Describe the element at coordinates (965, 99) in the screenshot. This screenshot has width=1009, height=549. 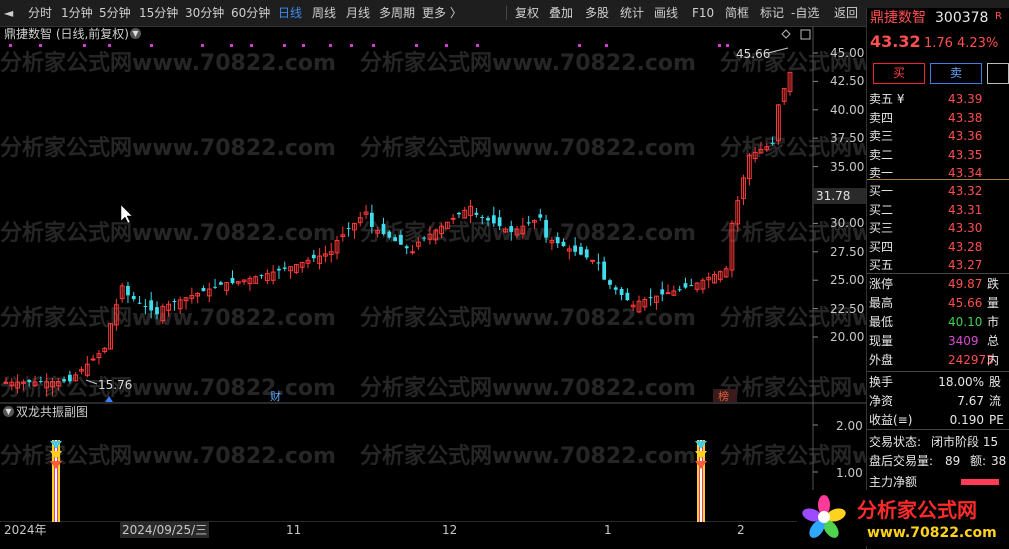
I see `ask-level-value: 43.39` at that location.